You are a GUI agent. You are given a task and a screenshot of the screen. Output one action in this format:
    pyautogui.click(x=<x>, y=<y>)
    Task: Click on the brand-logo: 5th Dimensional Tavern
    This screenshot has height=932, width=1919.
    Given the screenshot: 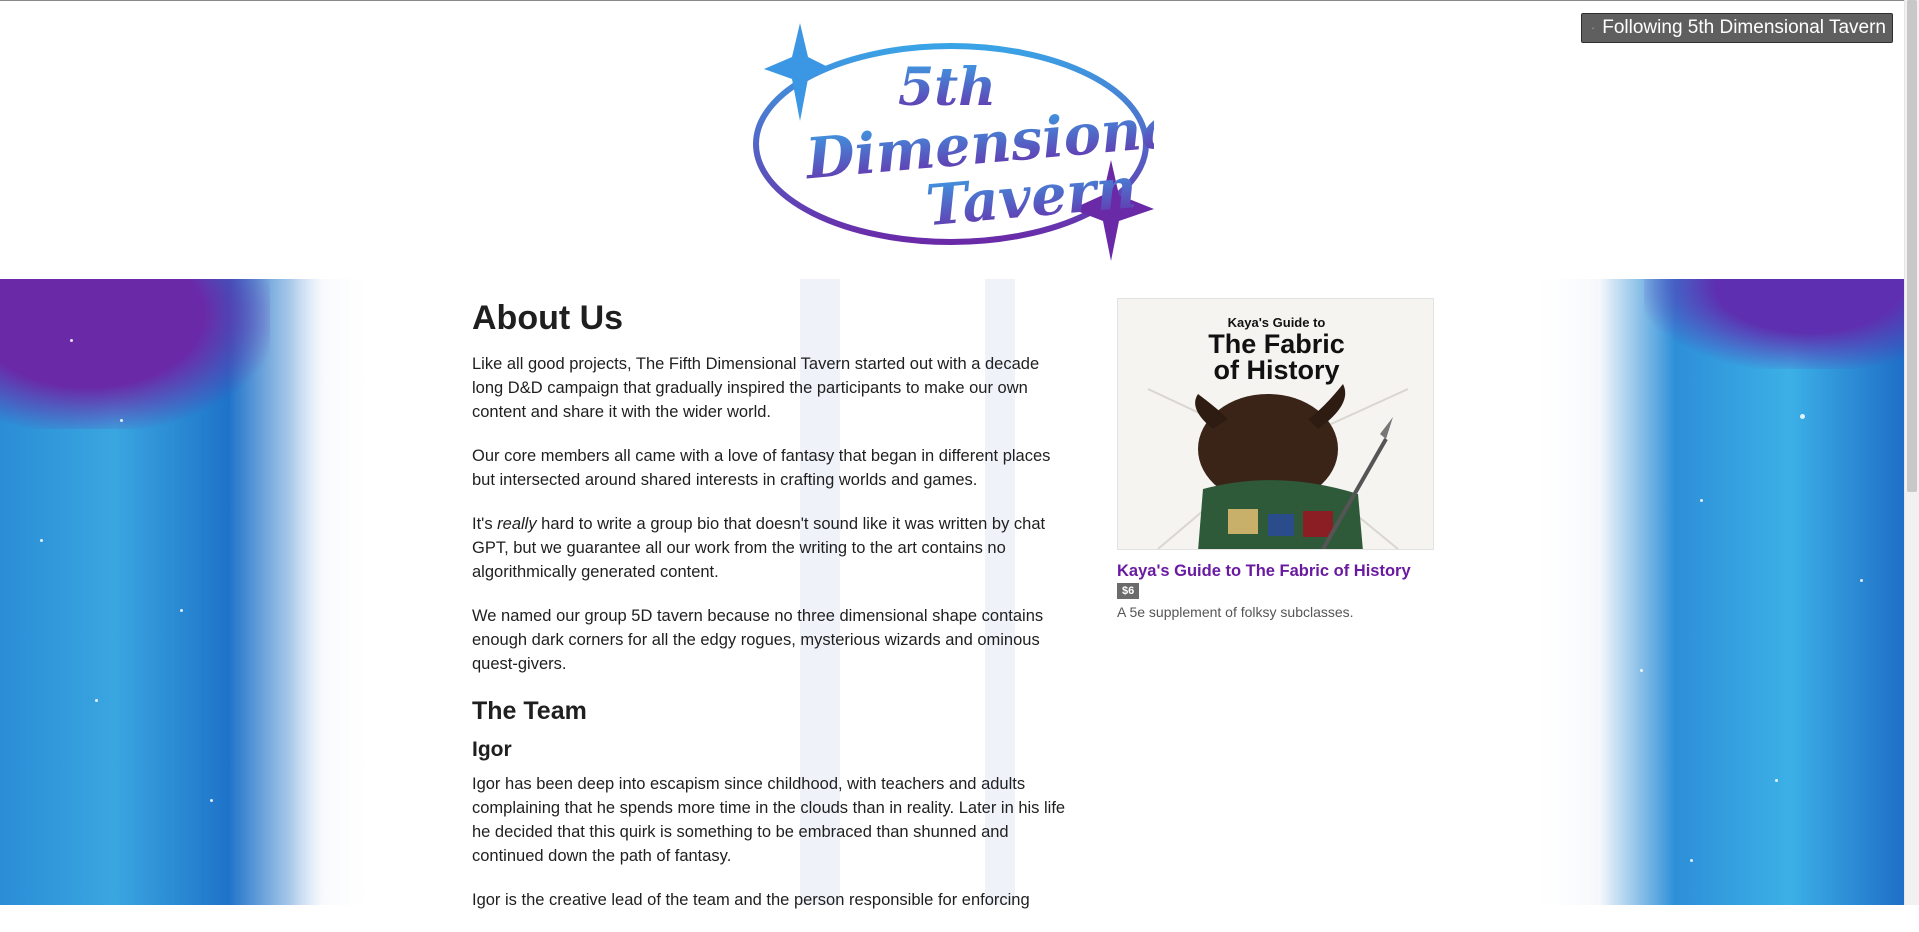 What is the action you would take?
    pyautogui.click(x=951, y=141)
    